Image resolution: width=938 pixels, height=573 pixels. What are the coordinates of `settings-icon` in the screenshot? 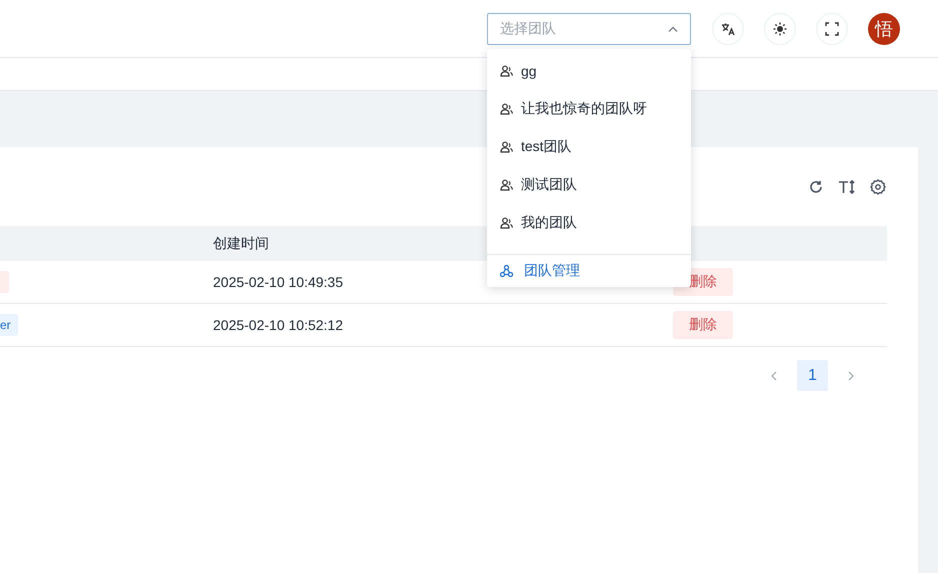 It's located at (878, 187).